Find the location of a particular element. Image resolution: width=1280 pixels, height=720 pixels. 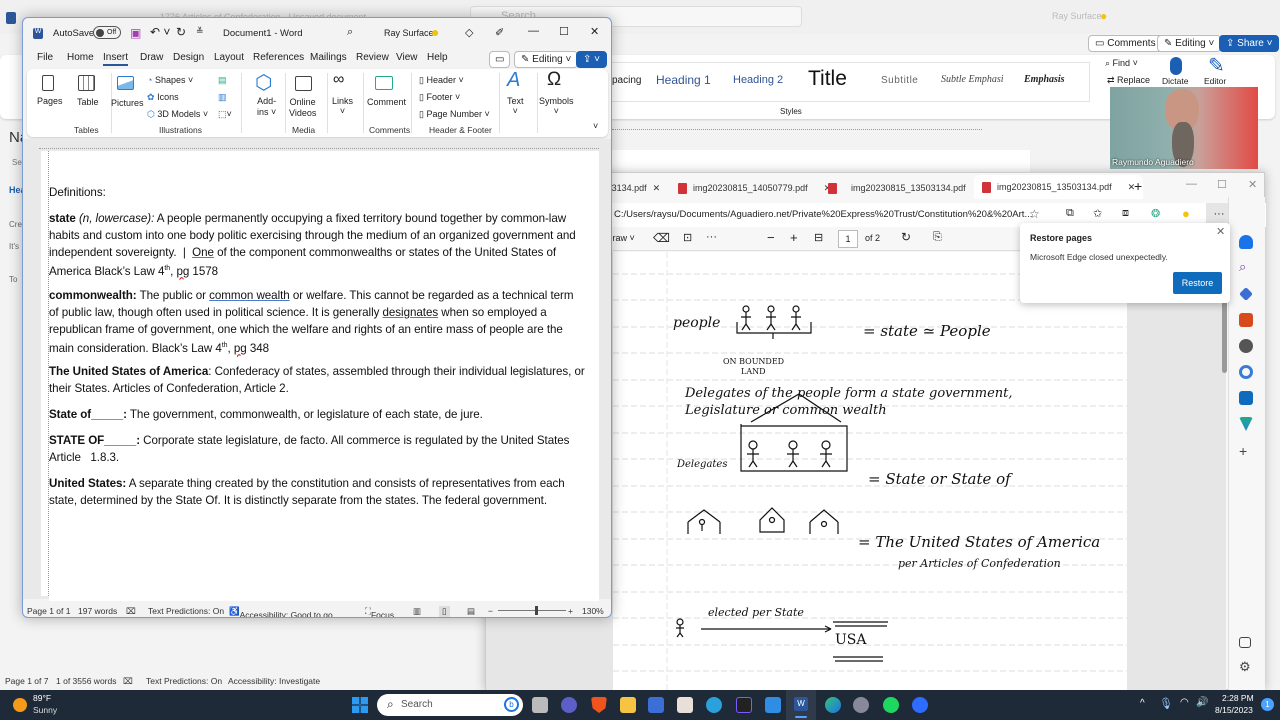

fit-page-icon: ⊟ is located at coordinates (818, 237).